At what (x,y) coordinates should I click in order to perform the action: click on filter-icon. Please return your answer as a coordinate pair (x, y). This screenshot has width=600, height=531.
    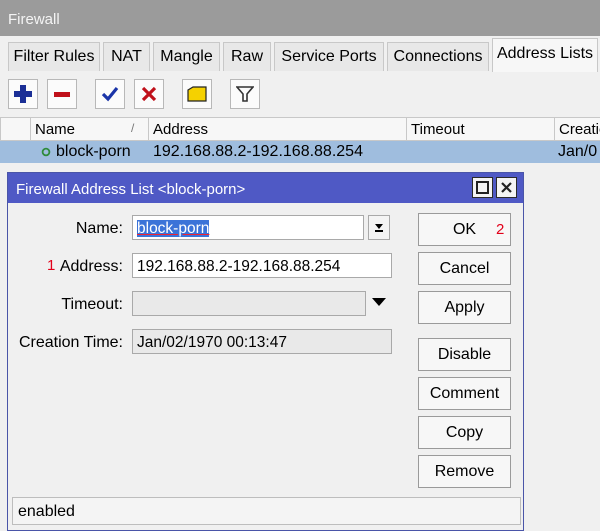
    Looking at the image, I should click on (245, 94).